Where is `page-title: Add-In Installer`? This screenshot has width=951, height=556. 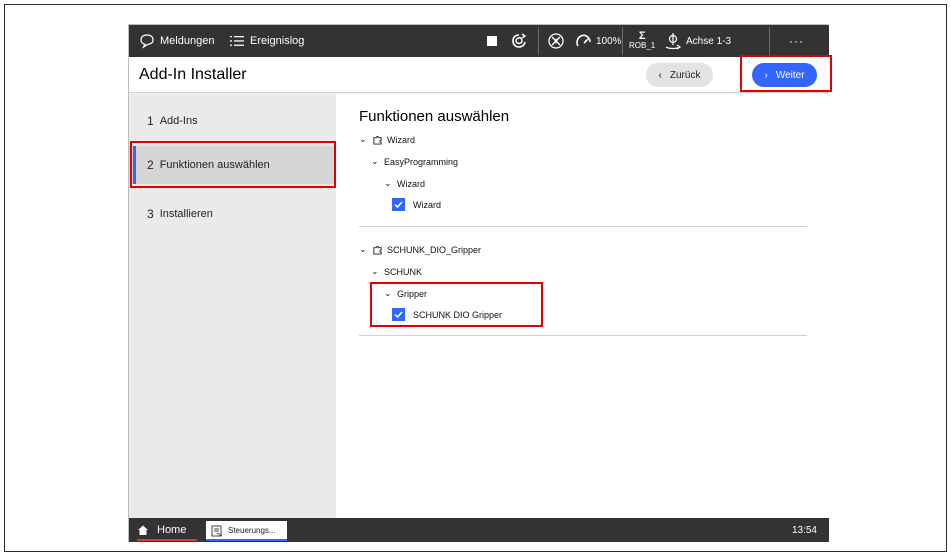 page-title: Add-In Installer is located at coordinates (193, 74).